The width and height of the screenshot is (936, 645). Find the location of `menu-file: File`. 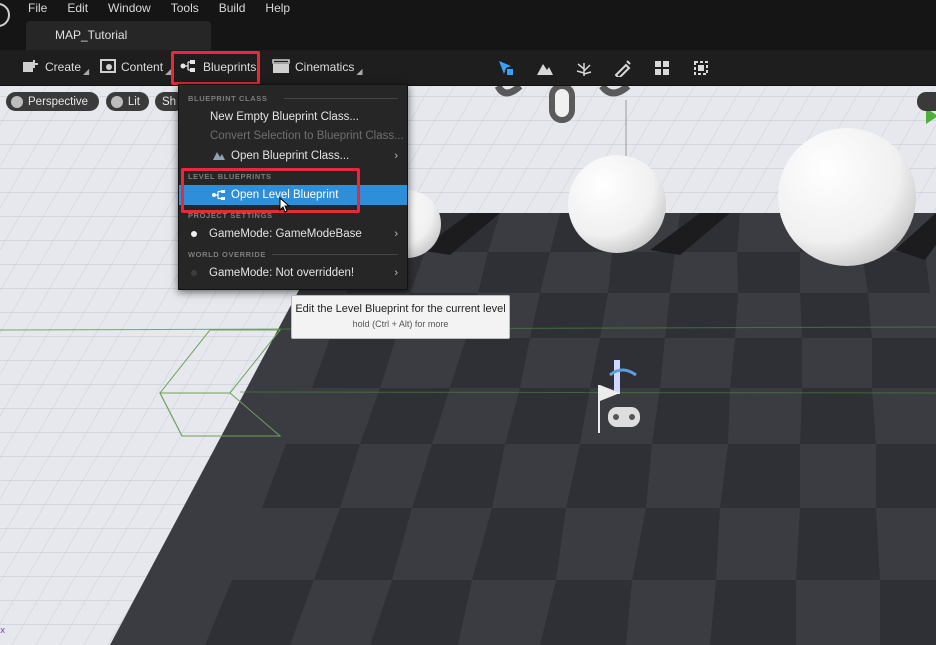

menu-file: File is located at coordinates (37, 8).